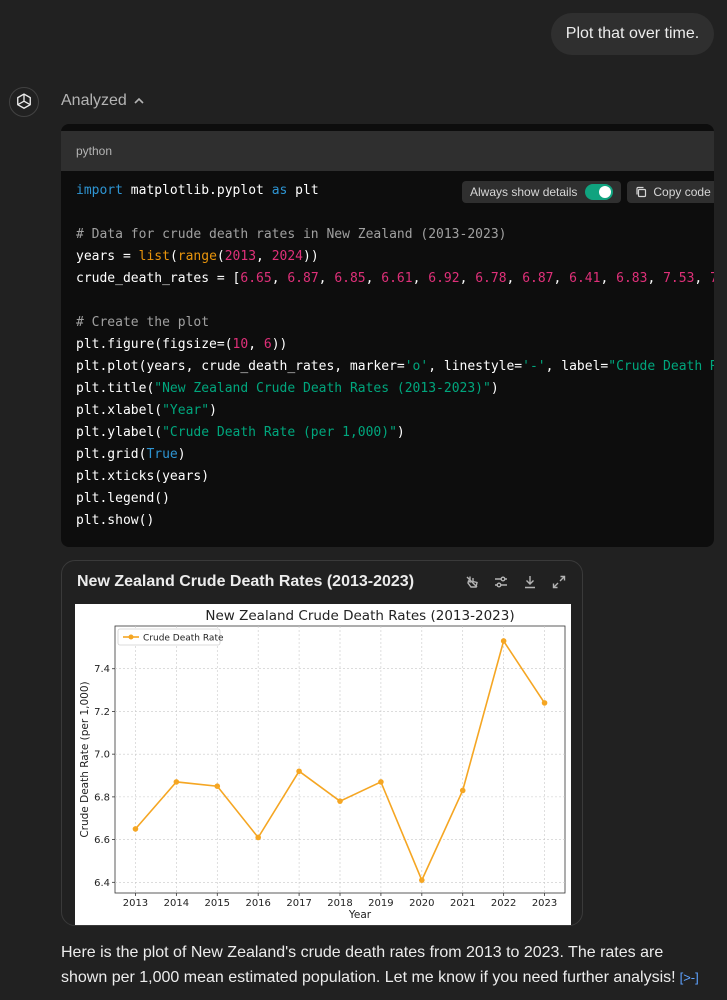 The image size is (727, 1000). Describe the element at coordinates (339, 903) in the screenshot. I see `x-tick-label: 2018` at that location.